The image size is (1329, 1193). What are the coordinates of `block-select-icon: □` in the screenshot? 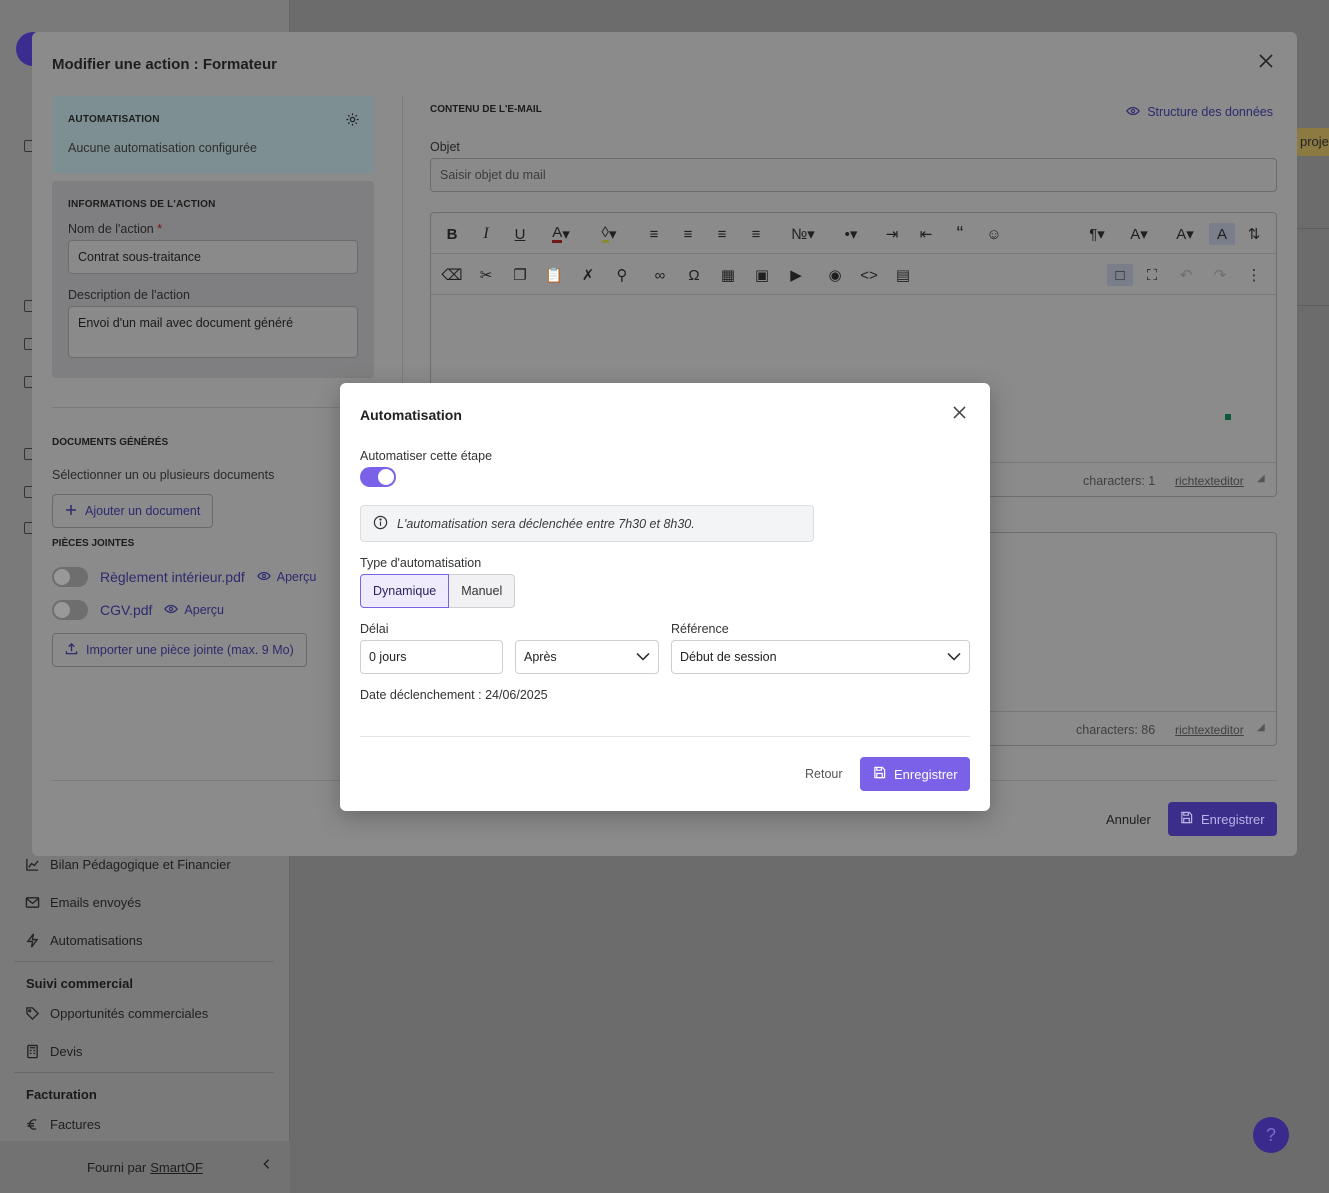 It's located at (1120, 275).